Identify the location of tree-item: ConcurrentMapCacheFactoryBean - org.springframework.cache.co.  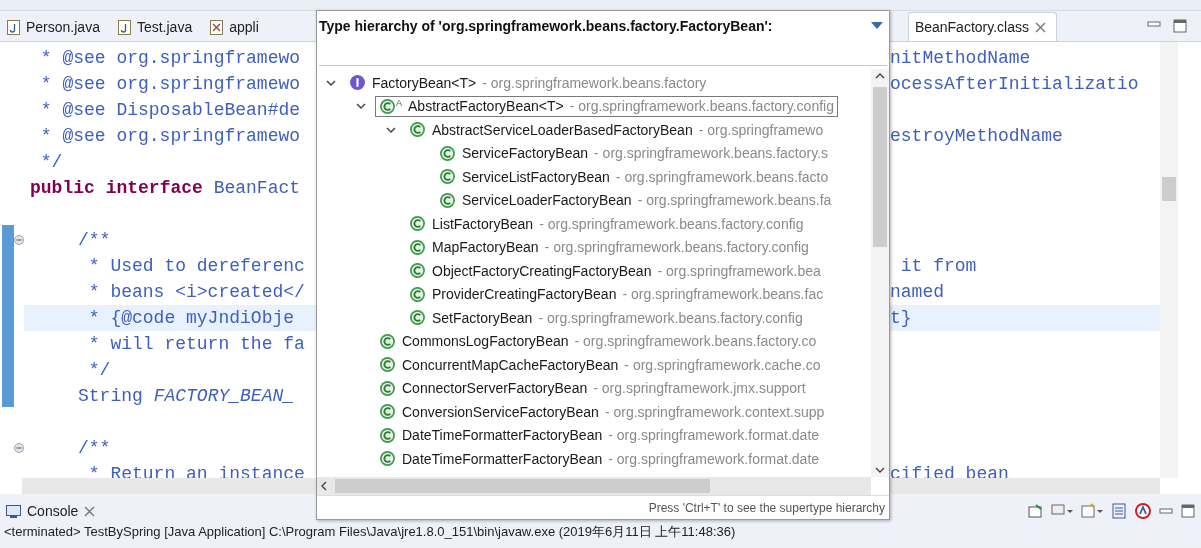
(600, 365).